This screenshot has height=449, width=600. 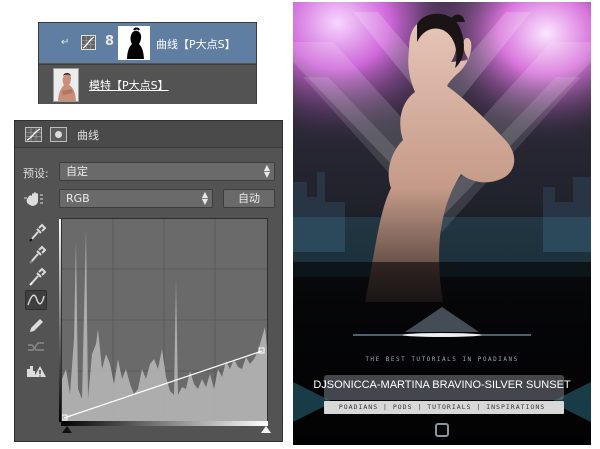 I want to click on clip-arrow-icon: ↵, so click(x=65, y=42).